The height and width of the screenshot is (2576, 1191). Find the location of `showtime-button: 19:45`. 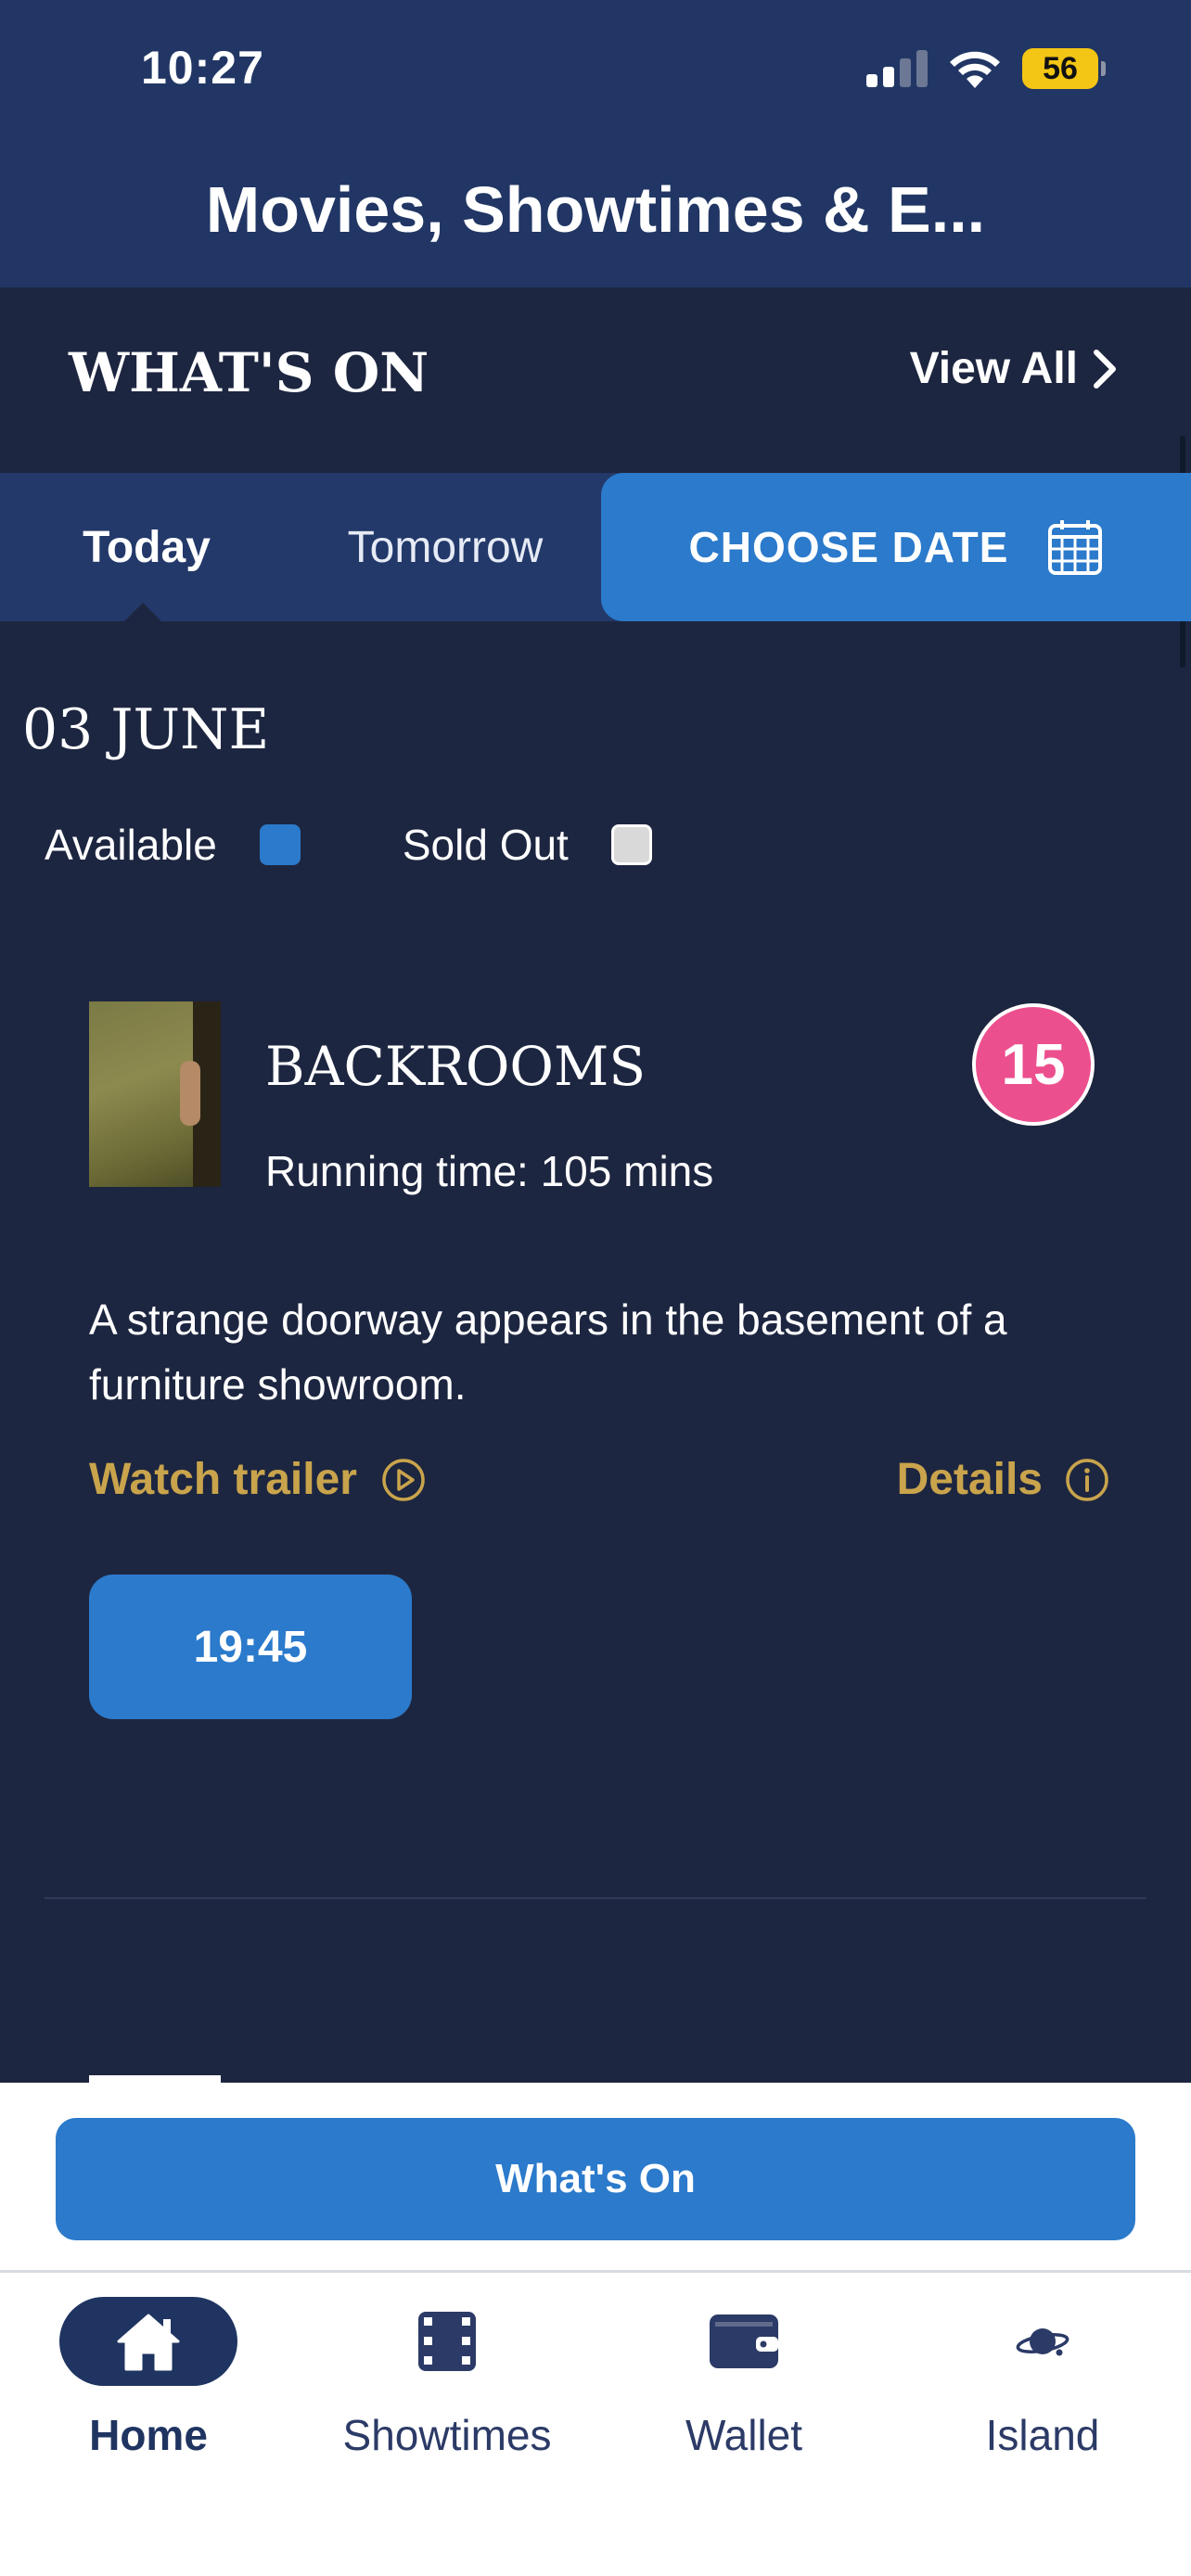

showtime-button: 19:45 is located at coordinates (250, 1647).